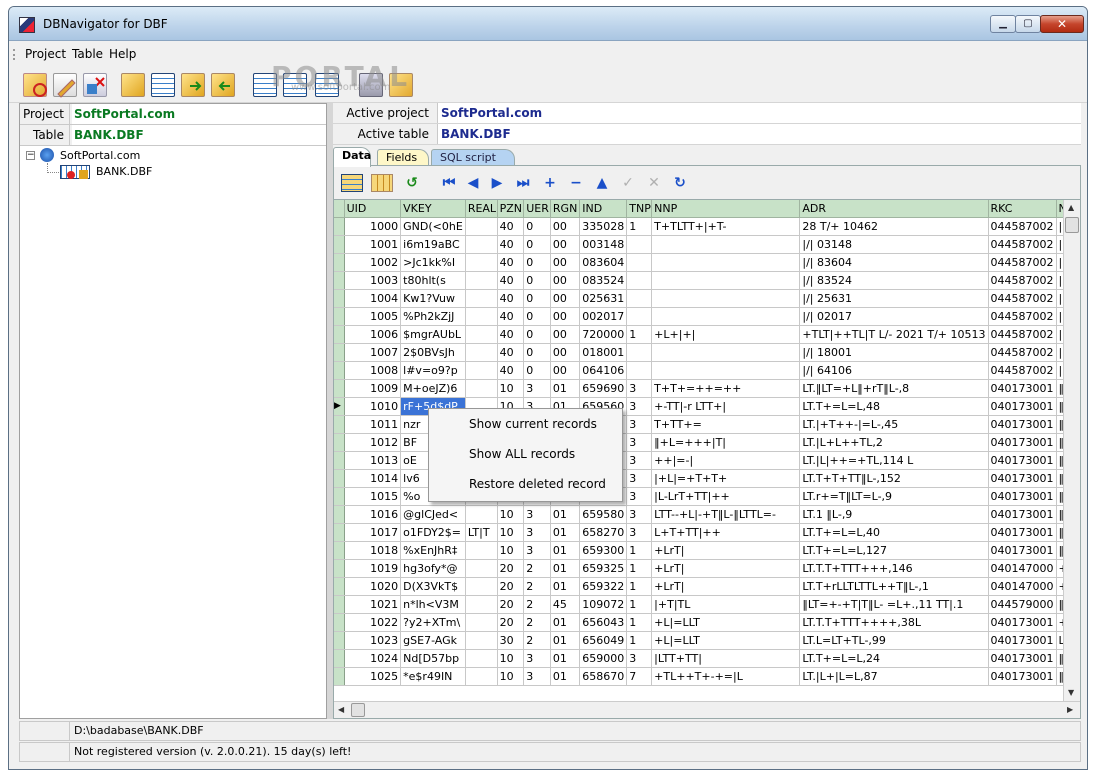 This screenshot has width=1105, height=782. I want to click on grid-cell: $mgrAUbL, so click(433, 334).